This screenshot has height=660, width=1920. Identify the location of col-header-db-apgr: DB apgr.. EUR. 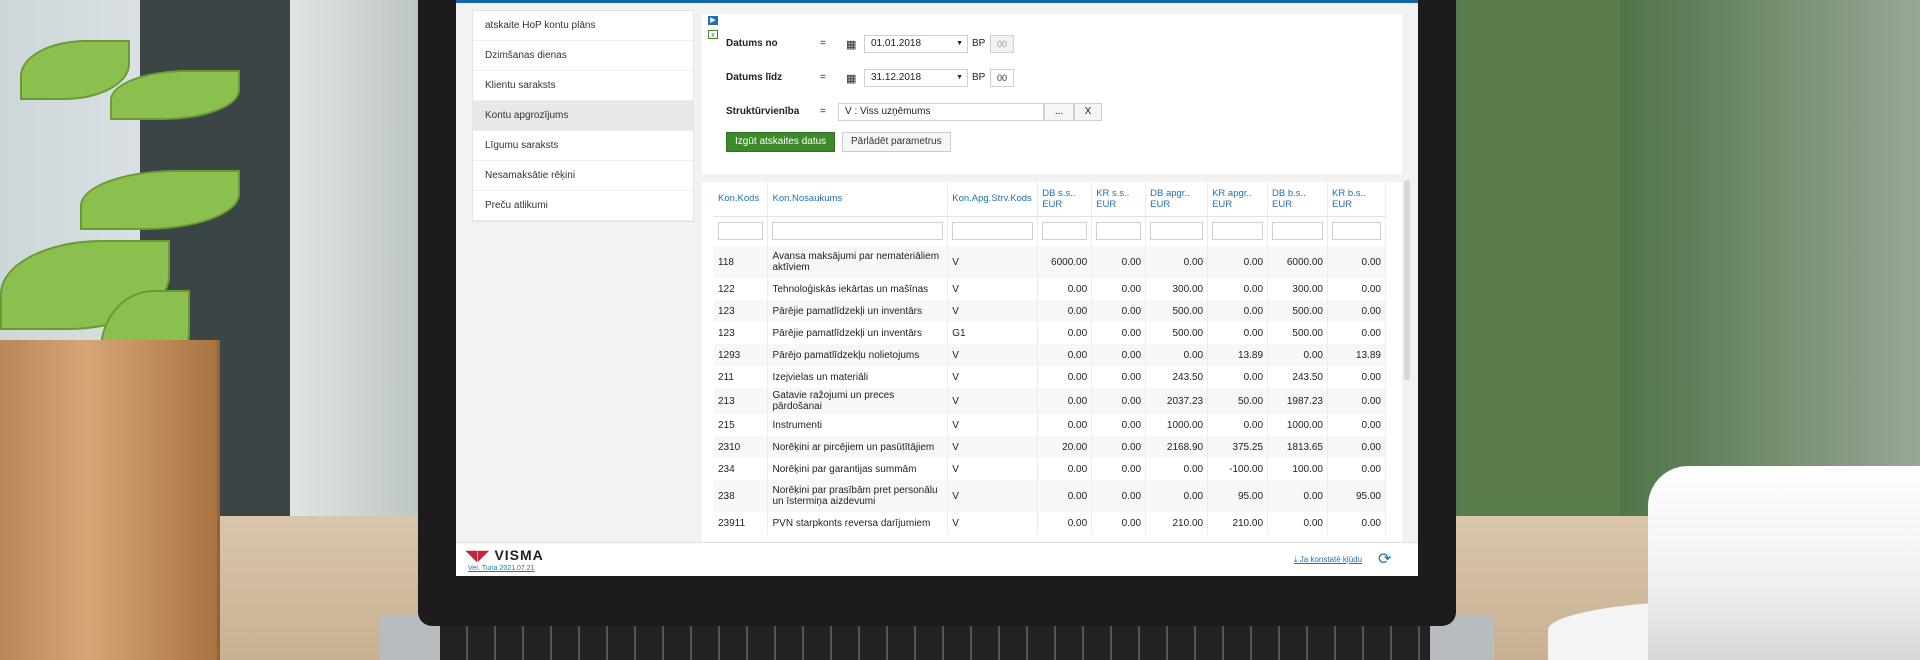
(1177, 199).